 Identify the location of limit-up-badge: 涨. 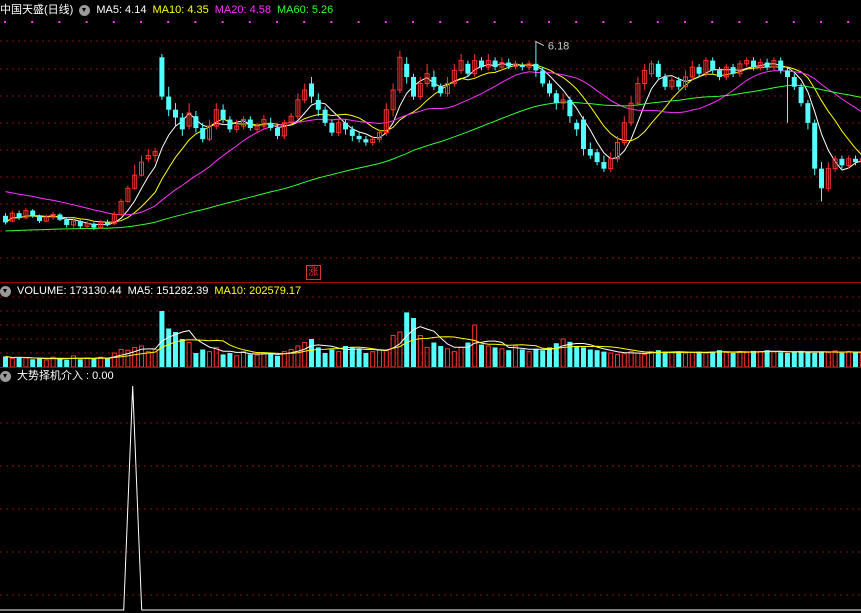
(313, 272).